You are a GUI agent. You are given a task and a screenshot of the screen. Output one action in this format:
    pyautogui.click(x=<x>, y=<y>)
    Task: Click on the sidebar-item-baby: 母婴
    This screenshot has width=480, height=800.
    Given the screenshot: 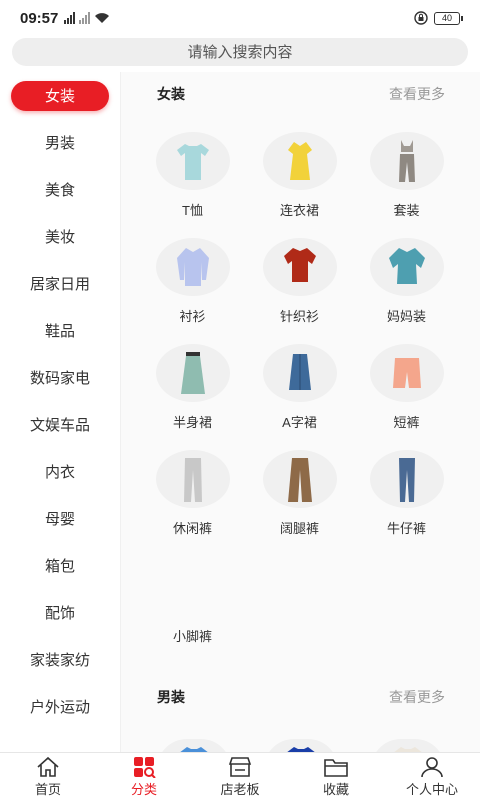 What is the action you would take?
    pyautogui.click(x=60, y=518)
    